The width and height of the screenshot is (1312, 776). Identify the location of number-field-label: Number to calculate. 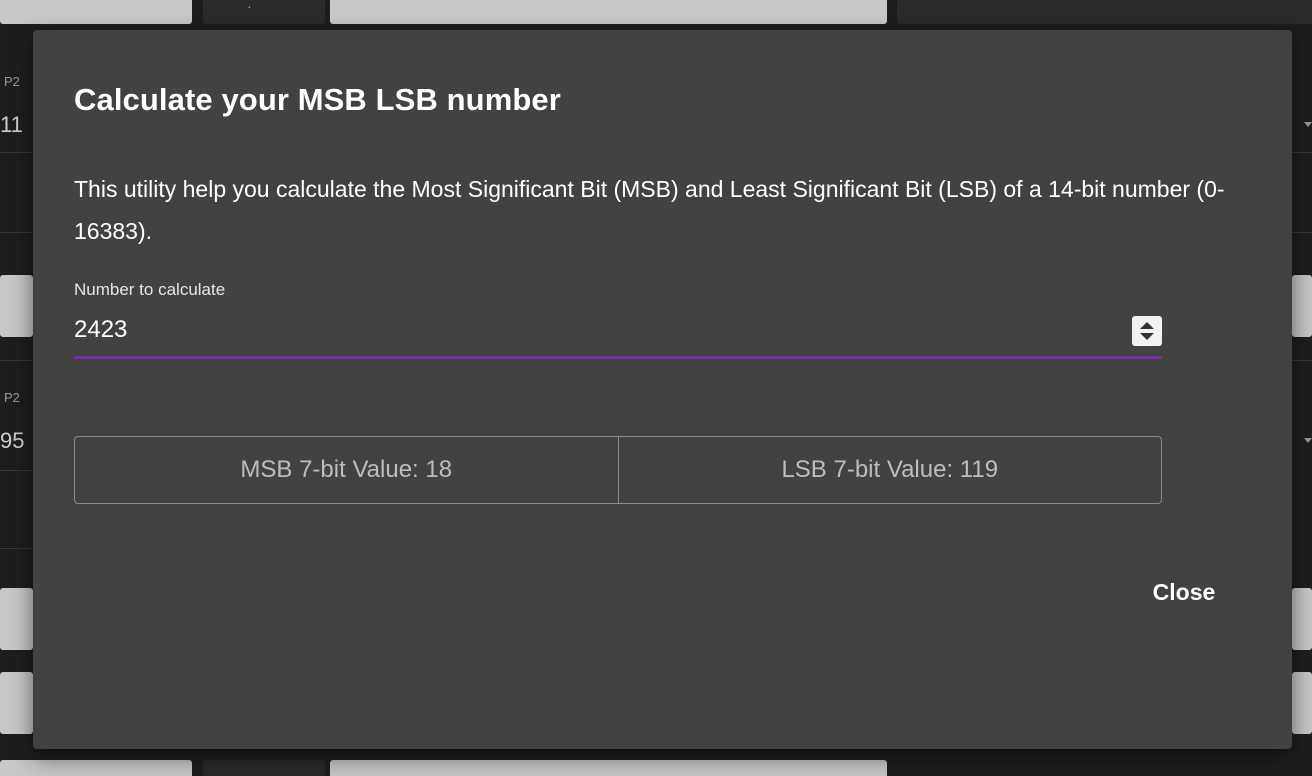
(150, 289).